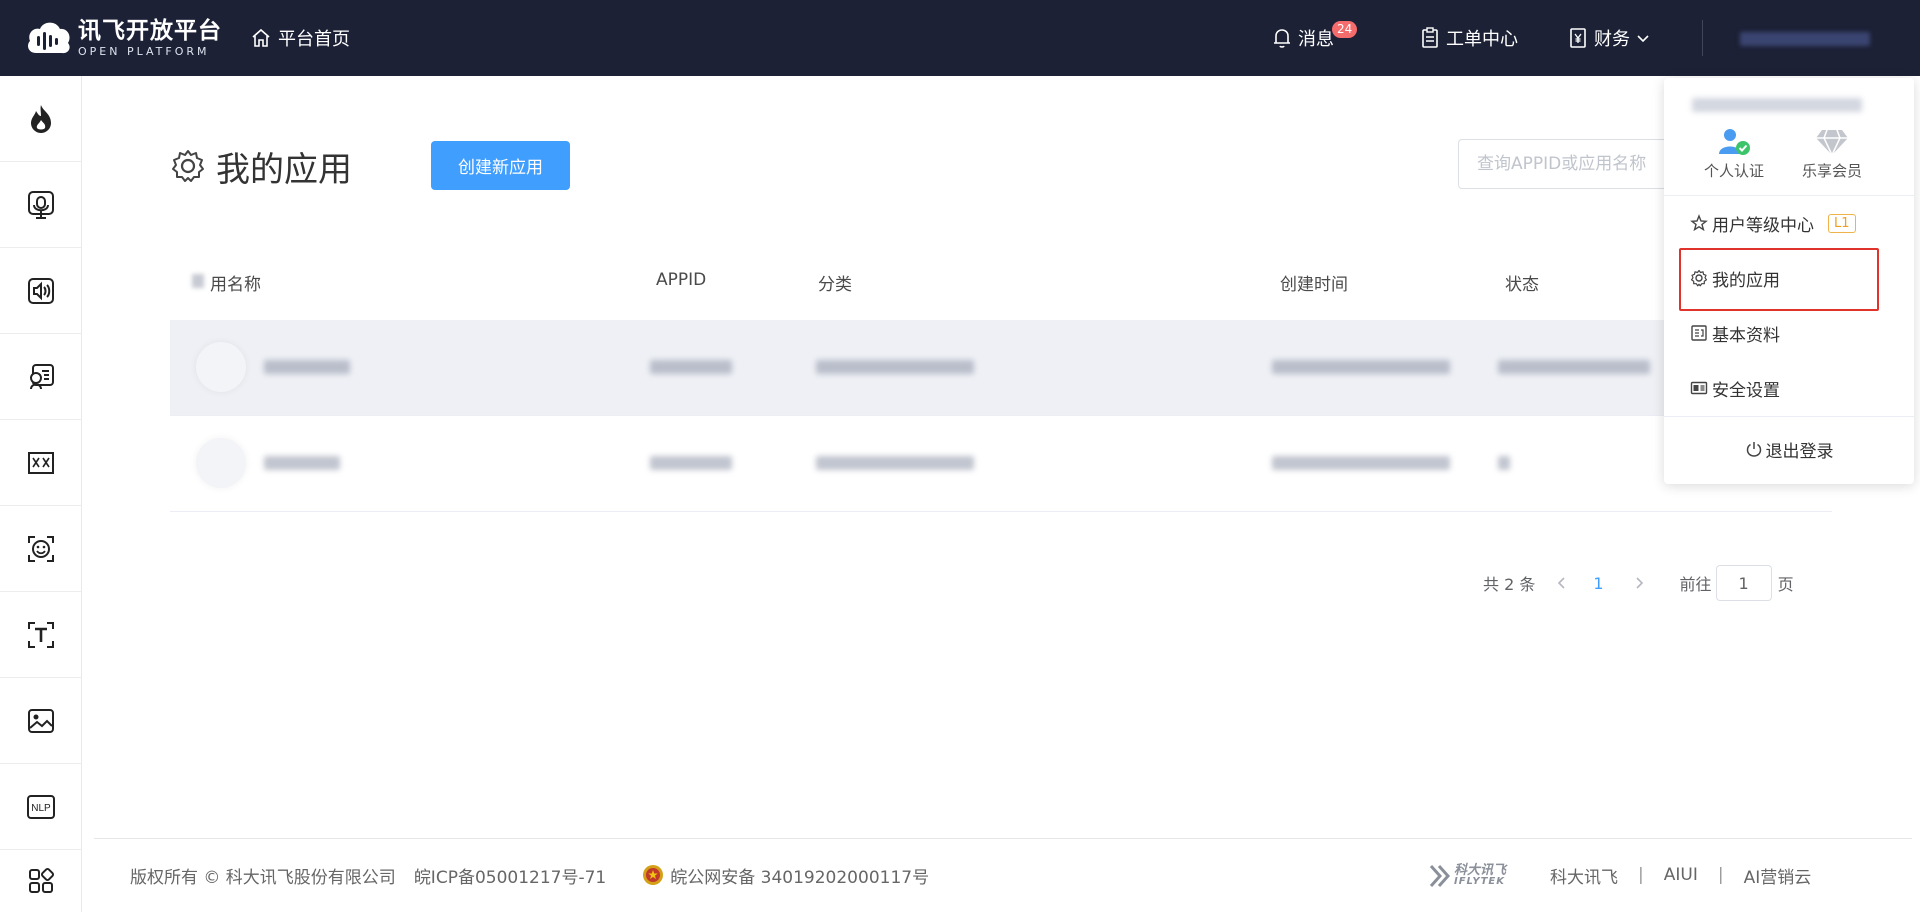 The width and height of the screenshot is (1920, 912). What do you see at coordinates (1831, 171) in the screenshot?
I see `vip-label: 乐享会员` at bounding box center [1831, 171].